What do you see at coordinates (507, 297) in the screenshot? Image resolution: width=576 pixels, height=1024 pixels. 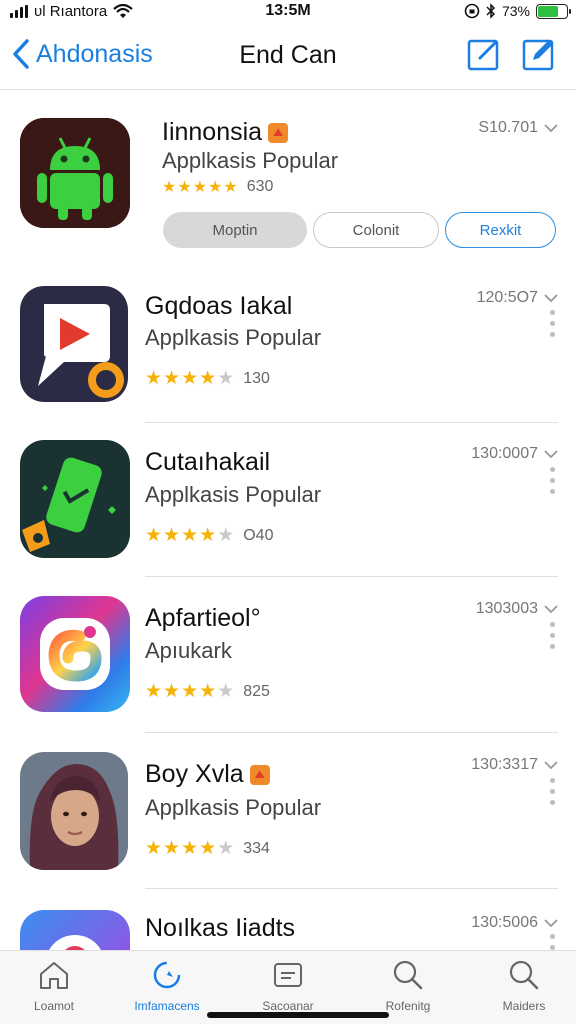 I see `app-size: 120:5O7` at bounding box center [507, 297].